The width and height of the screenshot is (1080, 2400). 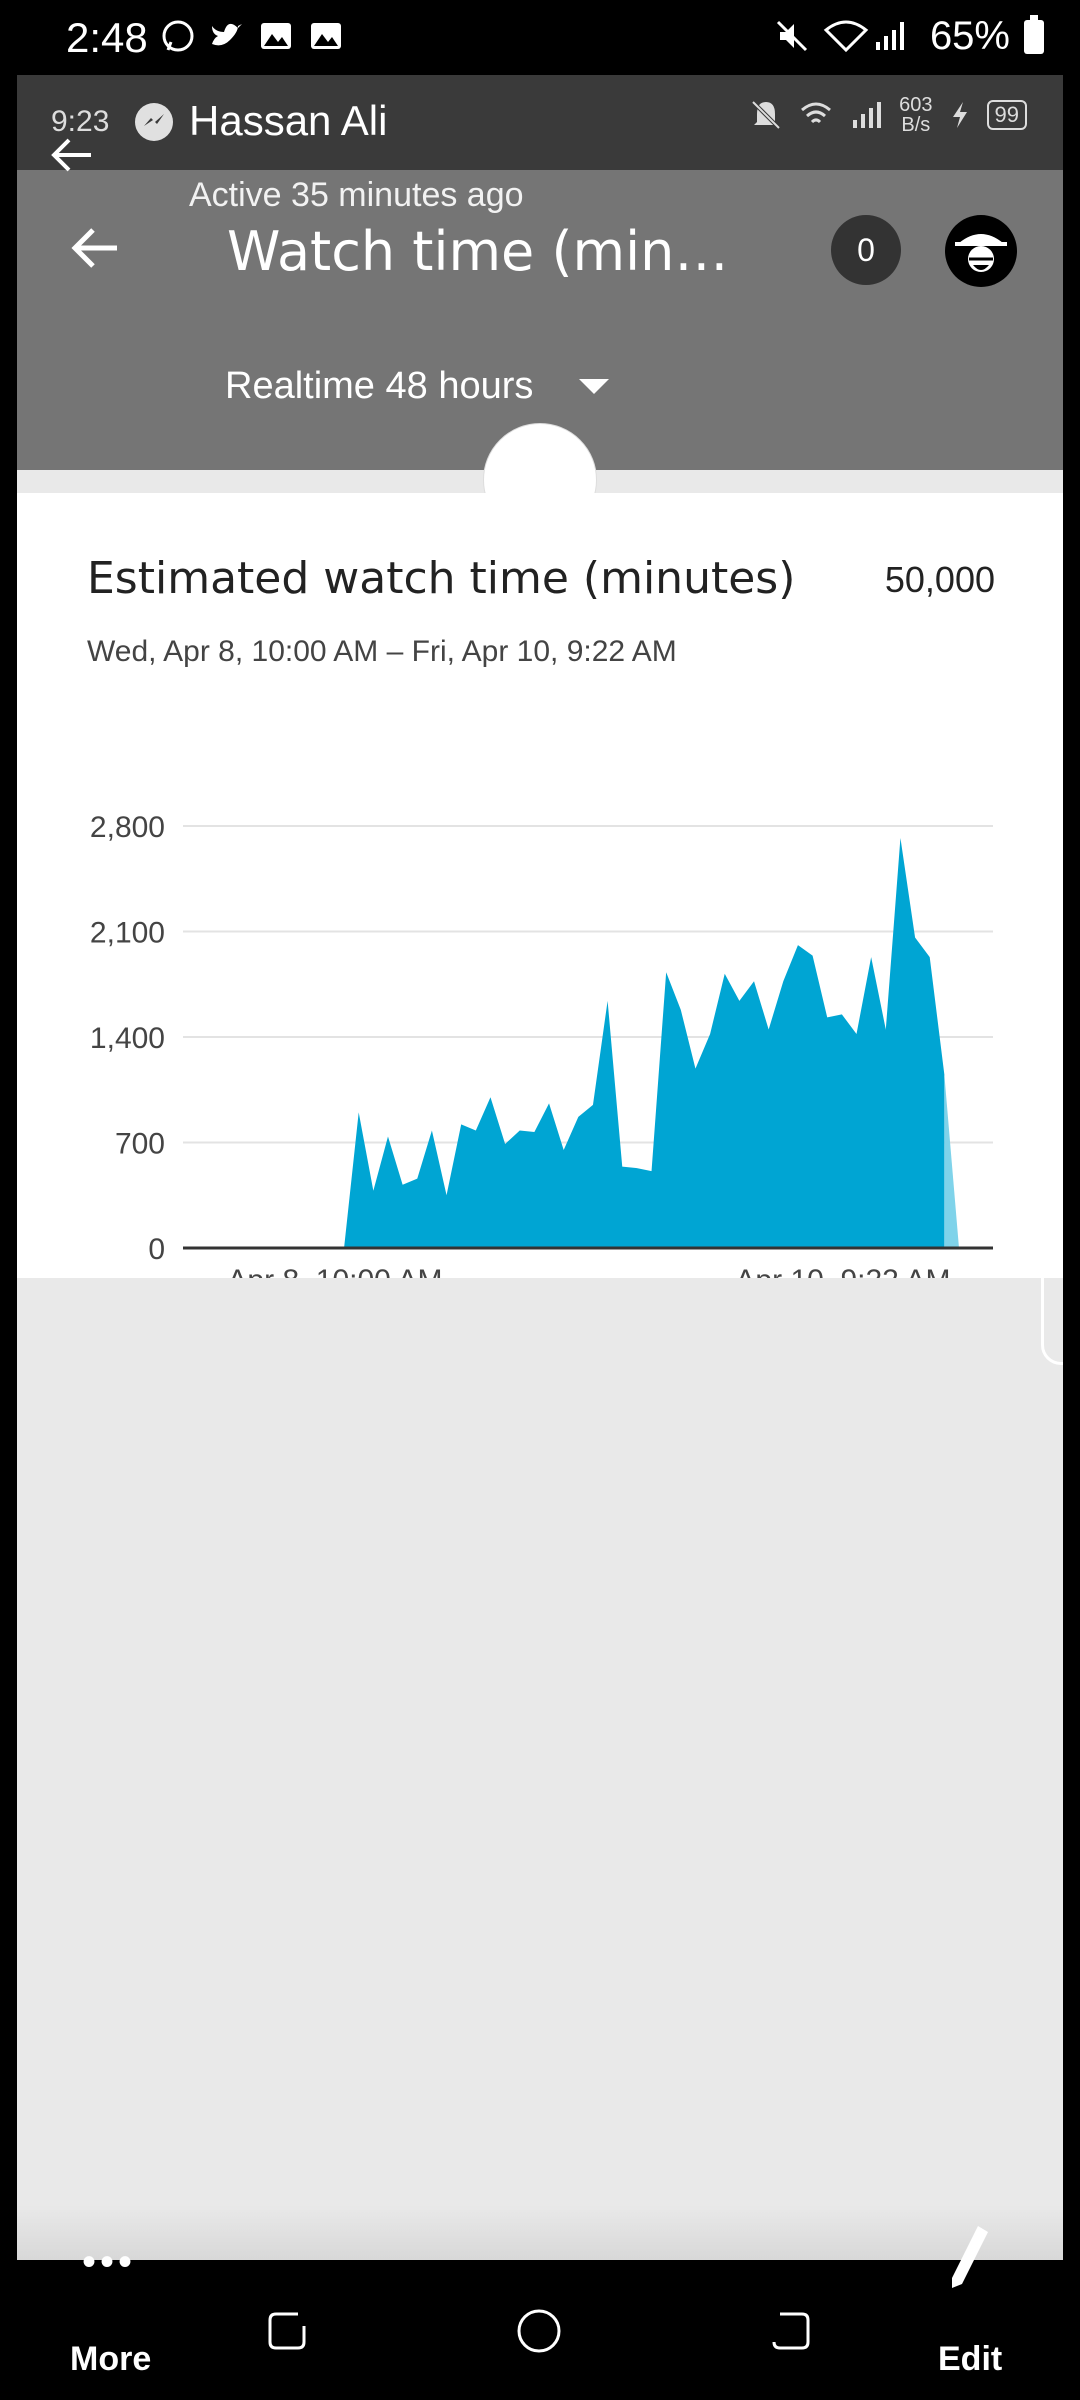 What do you see at coordinates (540, 2232) in the screenshot?
I see `bottom-shade` at bounding box center [540, 2232].